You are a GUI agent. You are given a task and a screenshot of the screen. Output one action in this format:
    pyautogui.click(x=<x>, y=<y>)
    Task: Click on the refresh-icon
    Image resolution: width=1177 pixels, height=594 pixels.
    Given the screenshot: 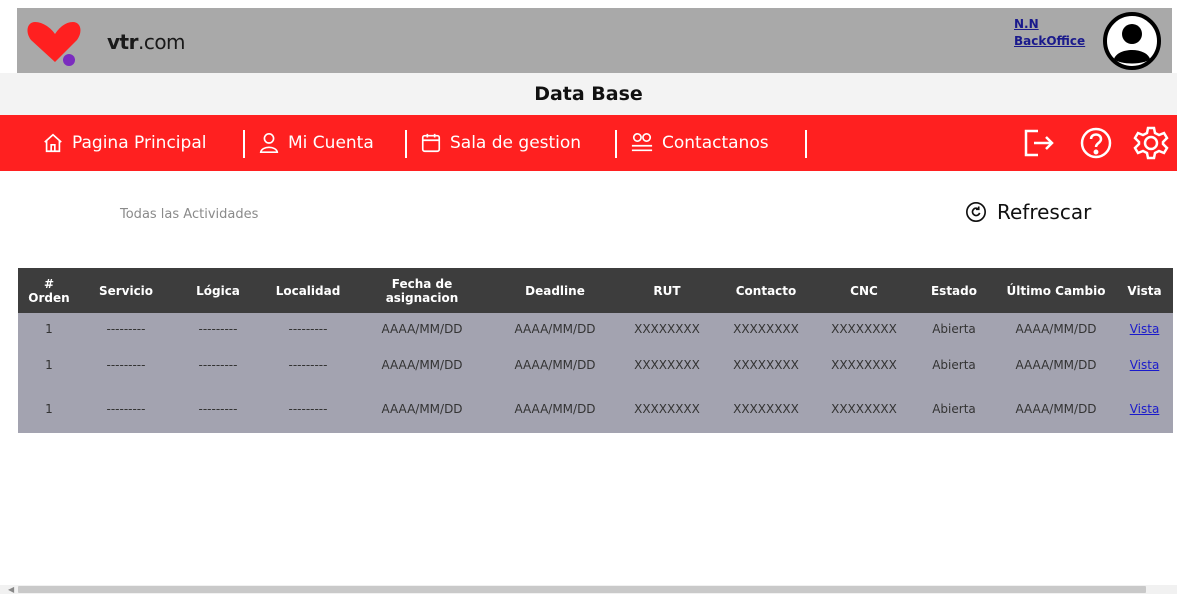 What is the action you would take?
    pyautogui.click(x=976, y=212)
    